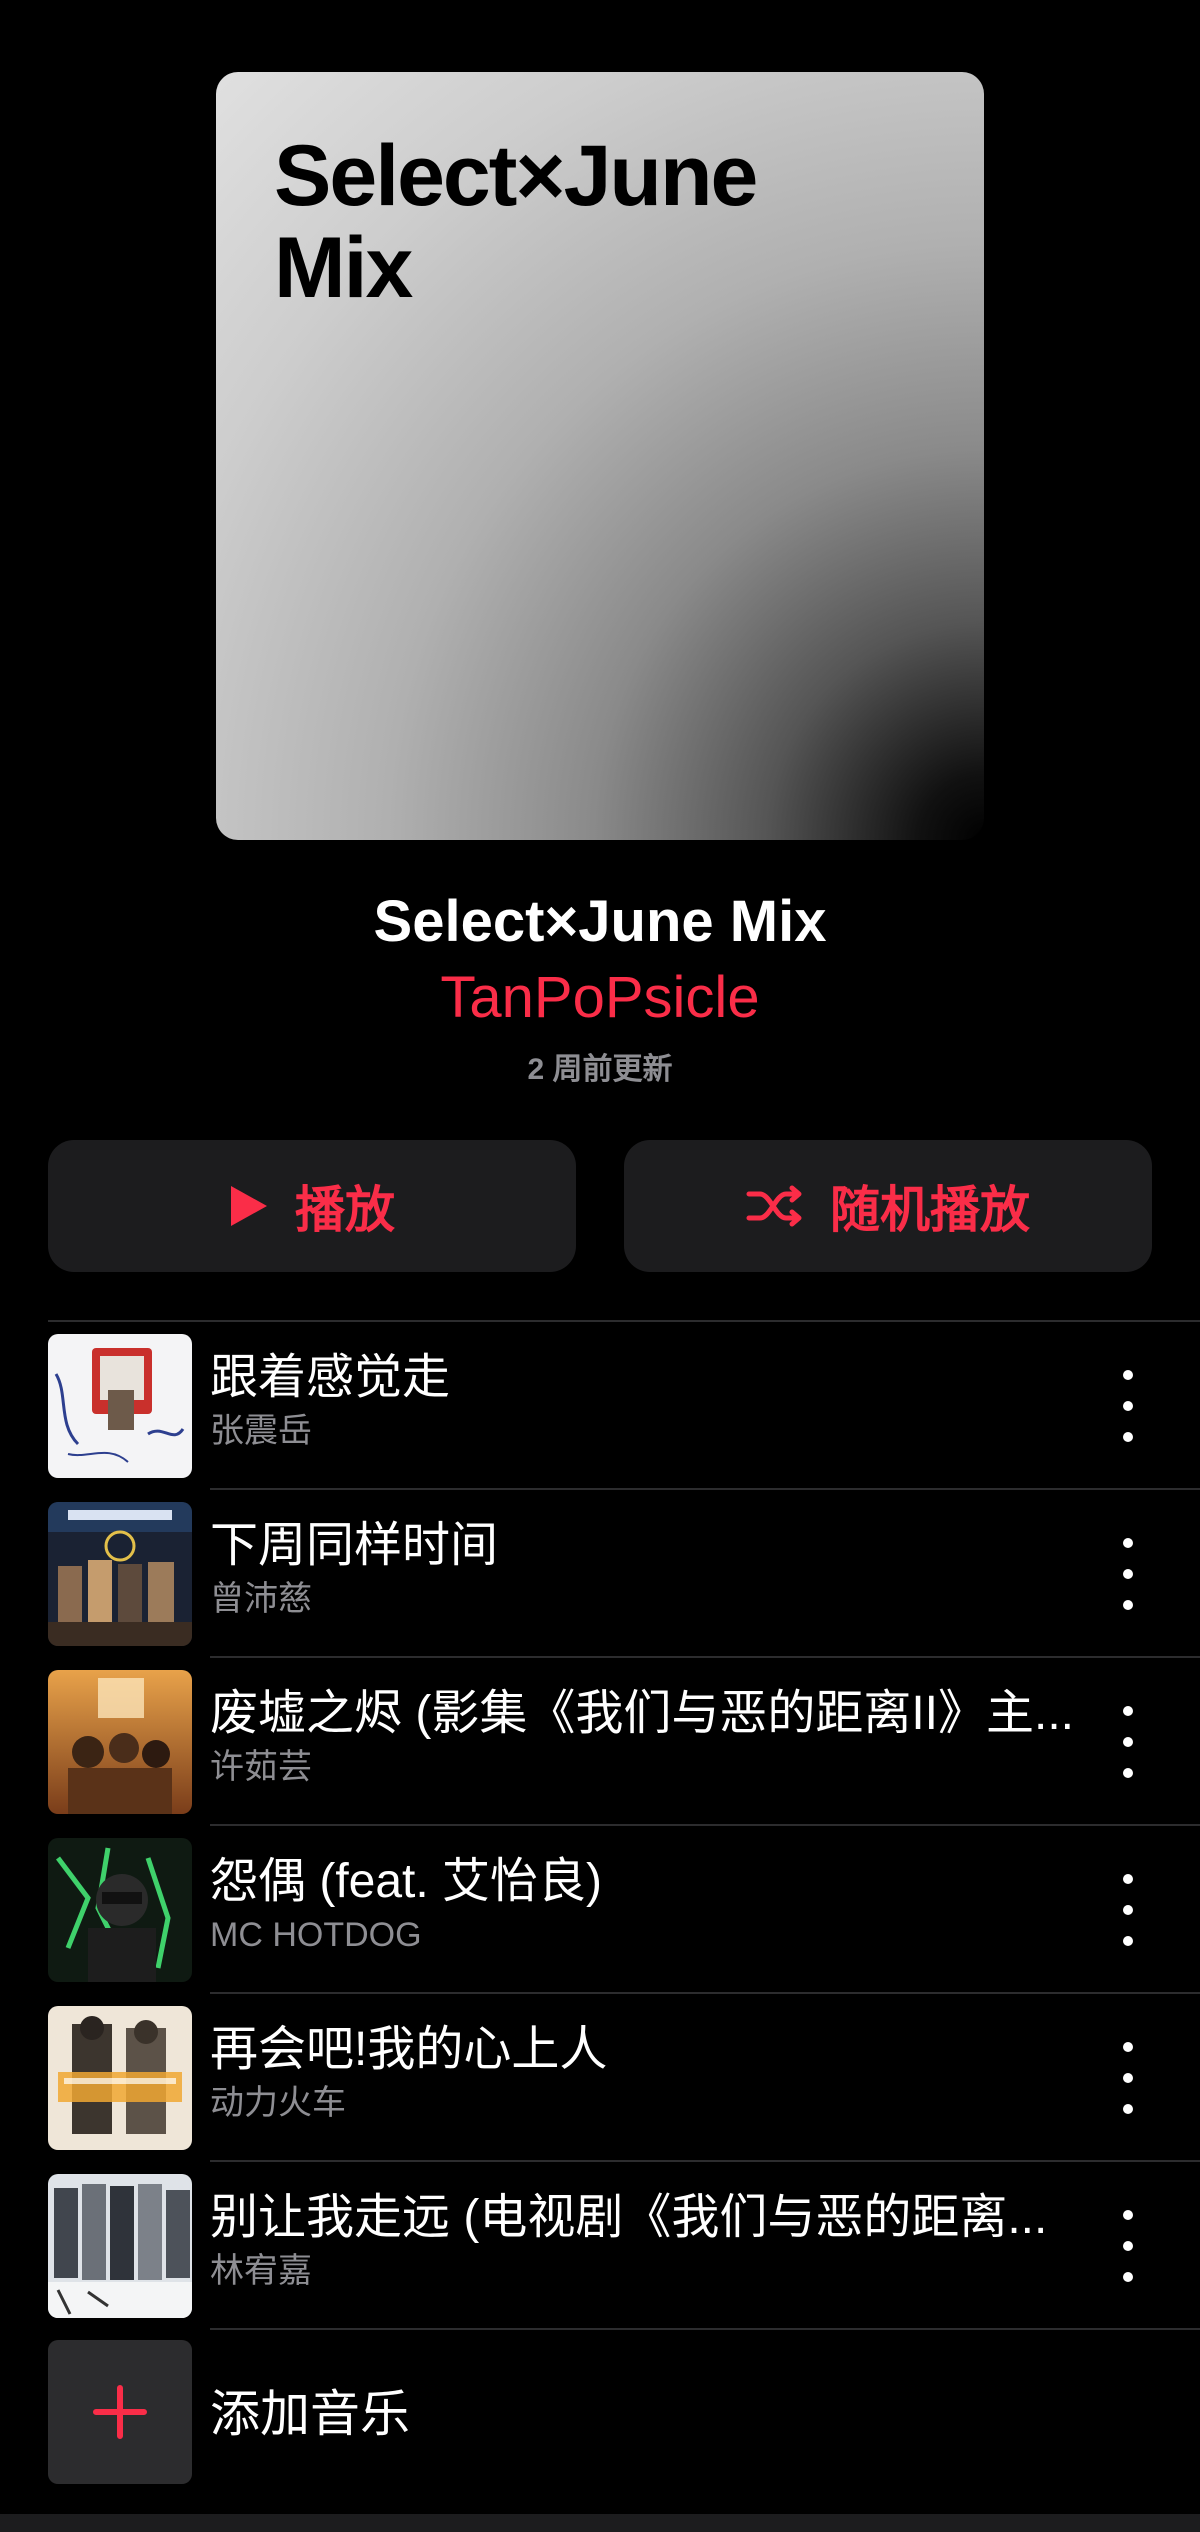 Image resolution: width=1200 pixels, height=2532 pixels. What do you see at coordinates (645, 1569) in the screenshot?
I see `track-info: 下周同样时间 曾沛慈` at bounding box center [645, 1569].